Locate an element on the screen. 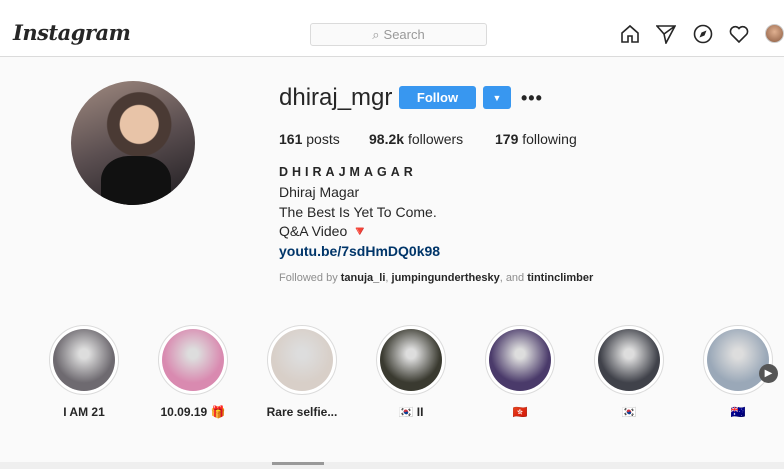 This screenshot has height=469, width=784. follower-link: tanuja_li is located at coordinates (363, 278).